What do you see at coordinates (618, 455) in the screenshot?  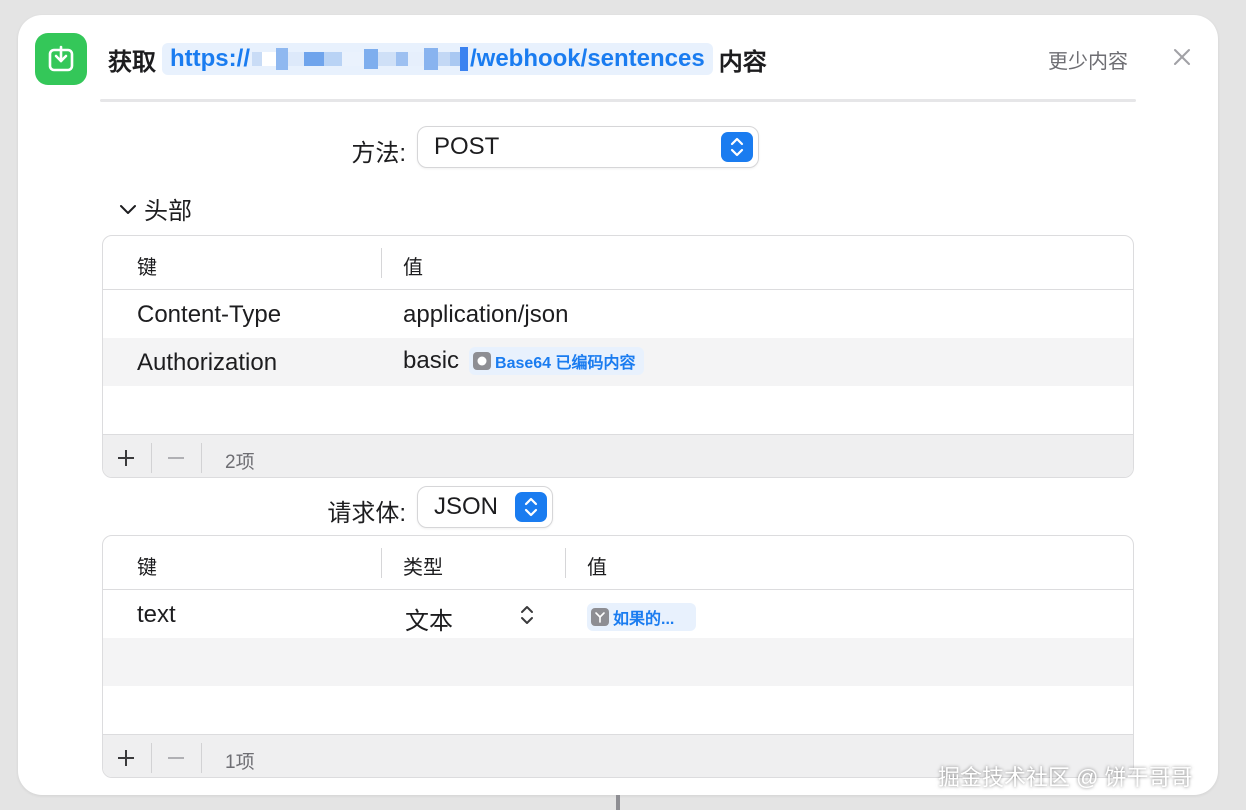 I see `headers-table-footer: 2项` at bounding box center [618, 455].